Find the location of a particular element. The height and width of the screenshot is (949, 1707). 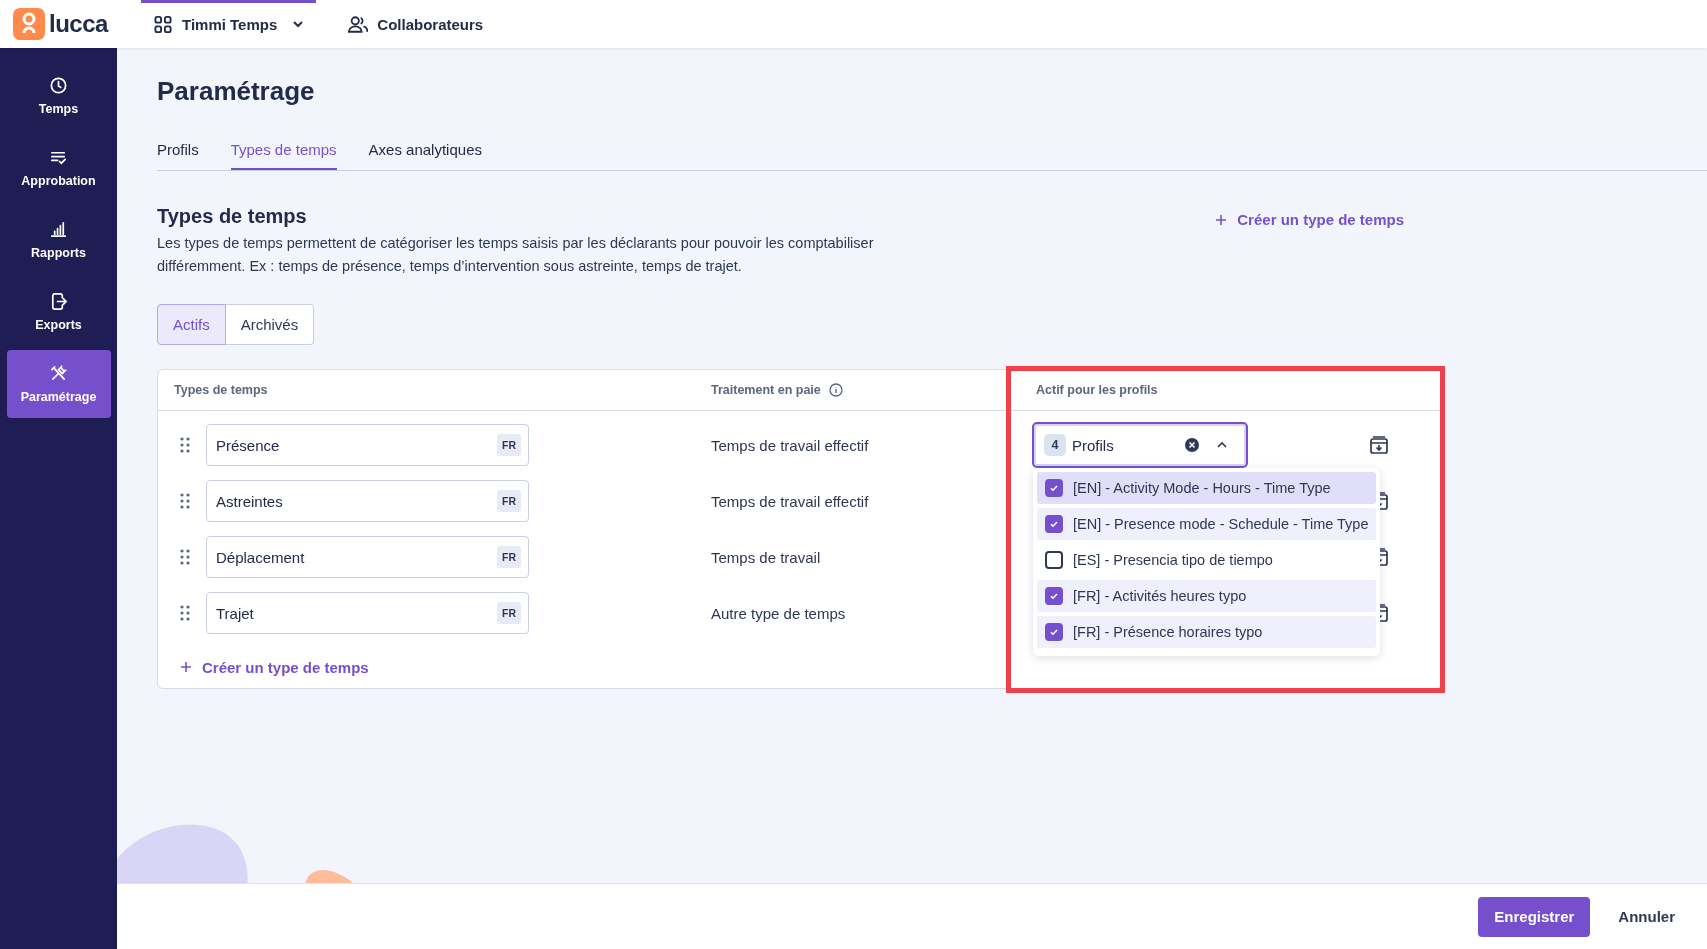

table-cell-text: Temps de travail is located at coordinates (766, 557).